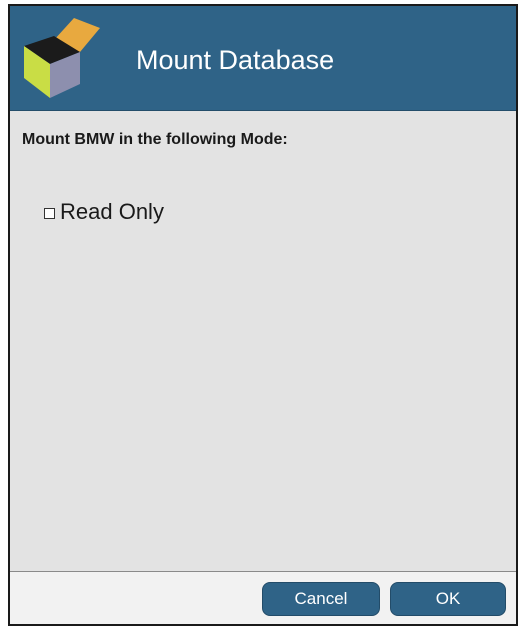  Describe the element at coordinates (62, 58) in the screenshot. I see `cube-icon` at that location.